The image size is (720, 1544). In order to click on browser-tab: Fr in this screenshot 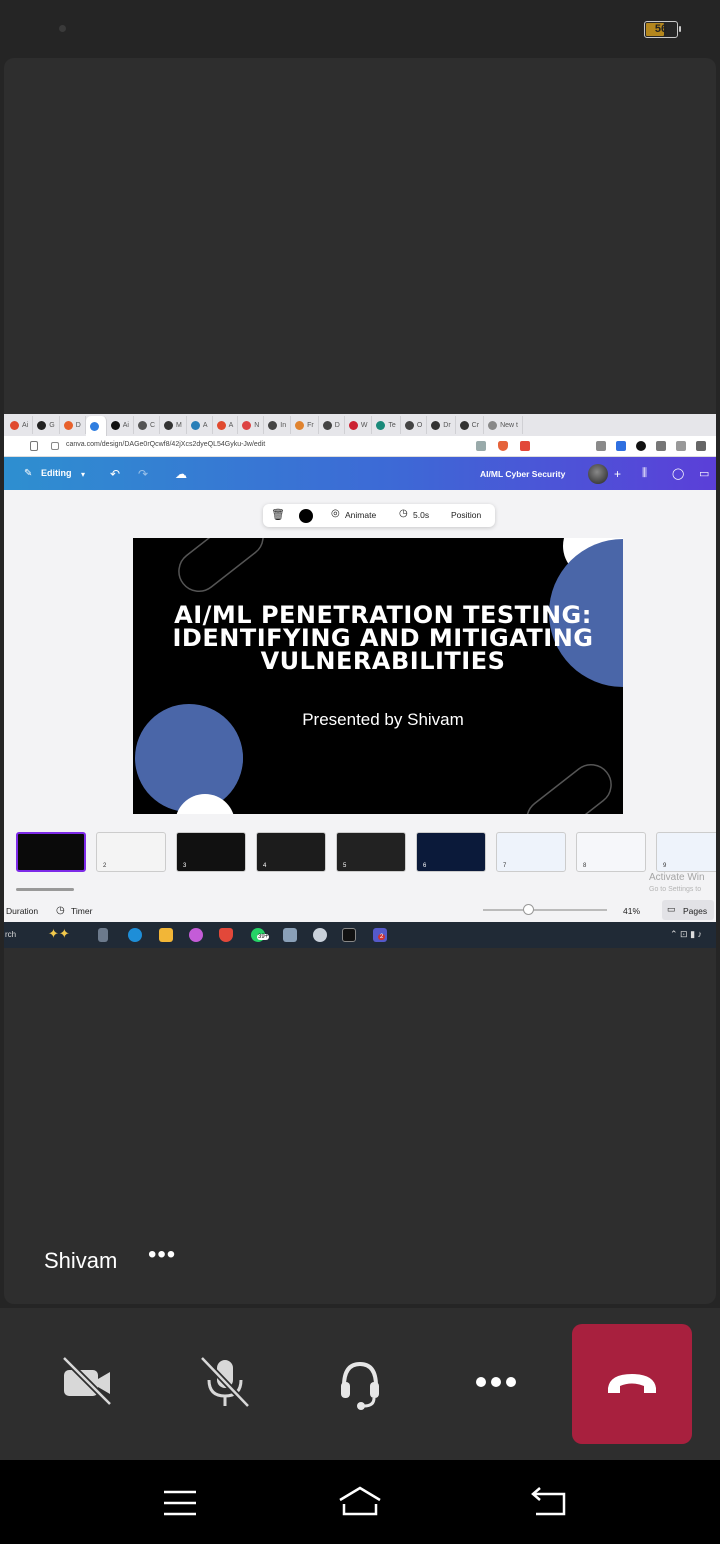, I will do `click(305, 425)`.